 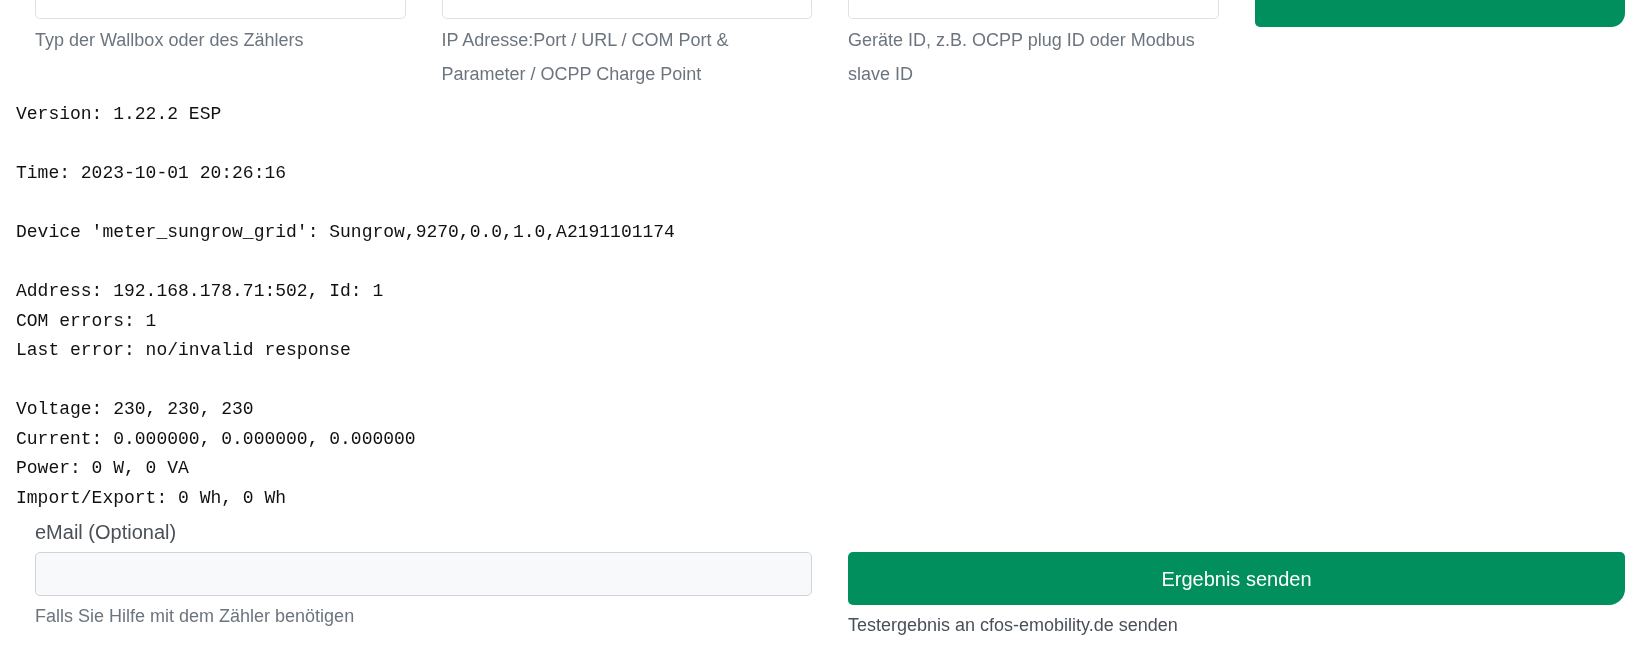 I want to click on output-line: Address: 192.168.178.71:502, Id: 1, so click(x=200, y=291).